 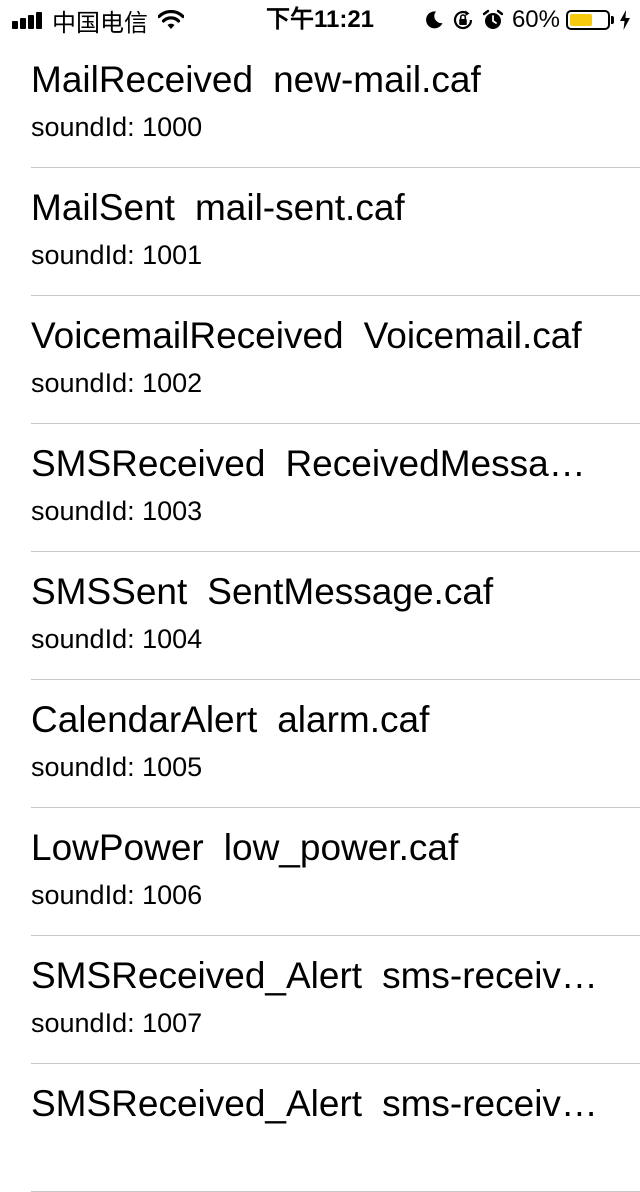 I want to click on sound-title: LowPower low_power.caf, so click(x=317, y=848).